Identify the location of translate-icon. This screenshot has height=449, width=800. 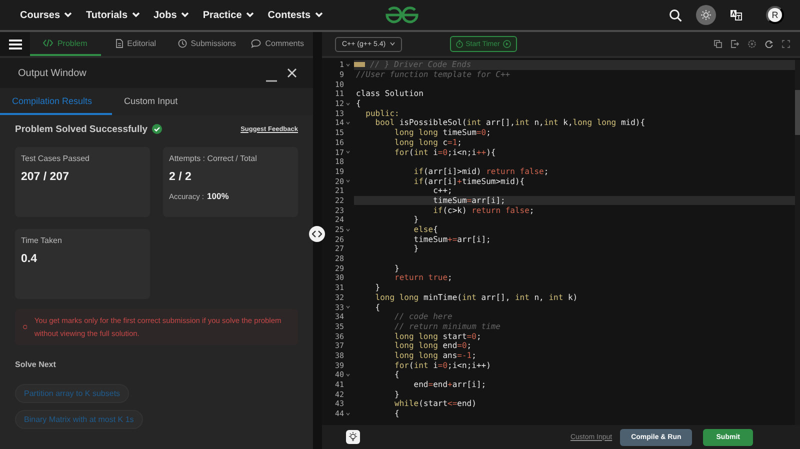
(736, 15).